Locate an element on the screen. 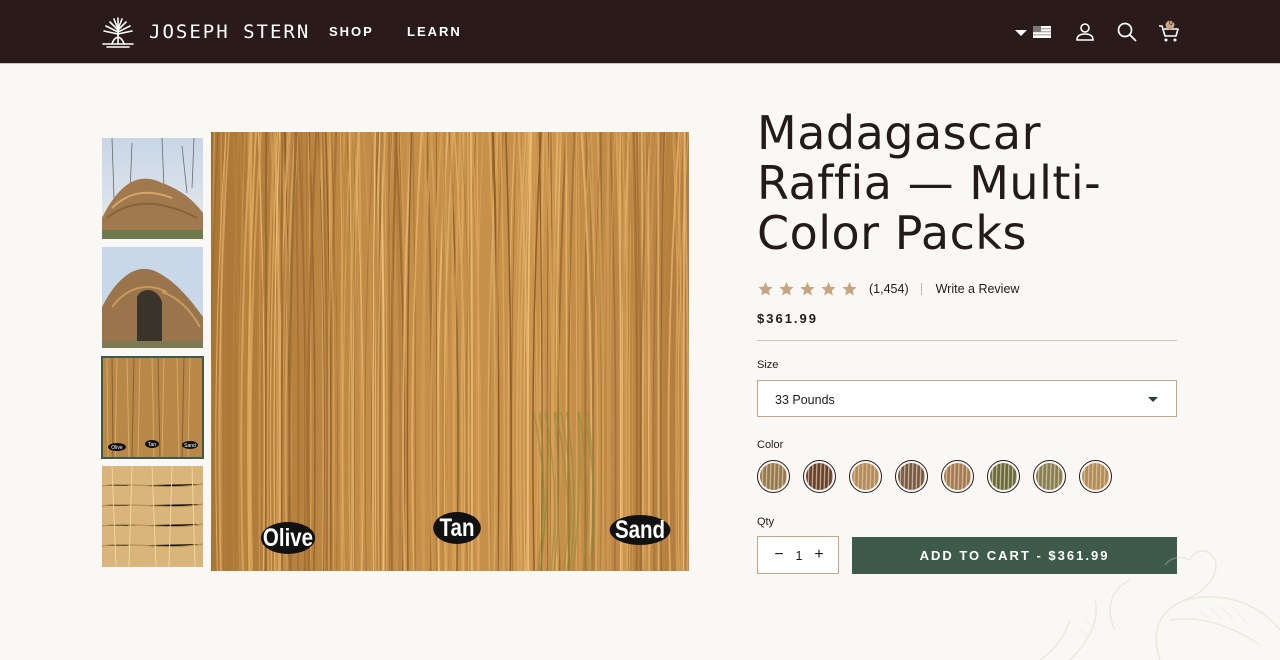  nav-learn: LEARN is located at coordinates (434, 31).